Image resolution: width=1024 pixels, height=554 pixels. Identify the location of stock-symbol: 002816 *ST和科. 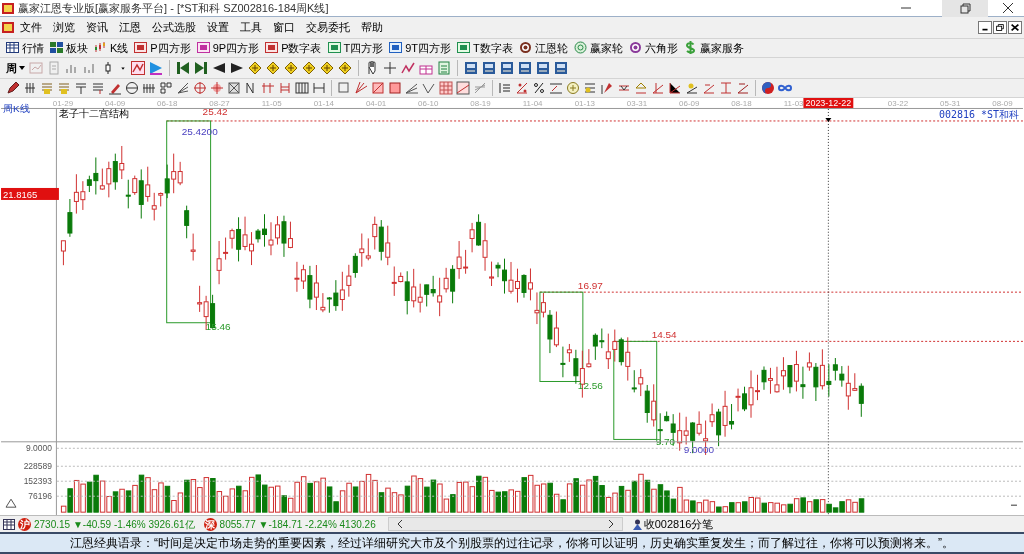
(978, 114).